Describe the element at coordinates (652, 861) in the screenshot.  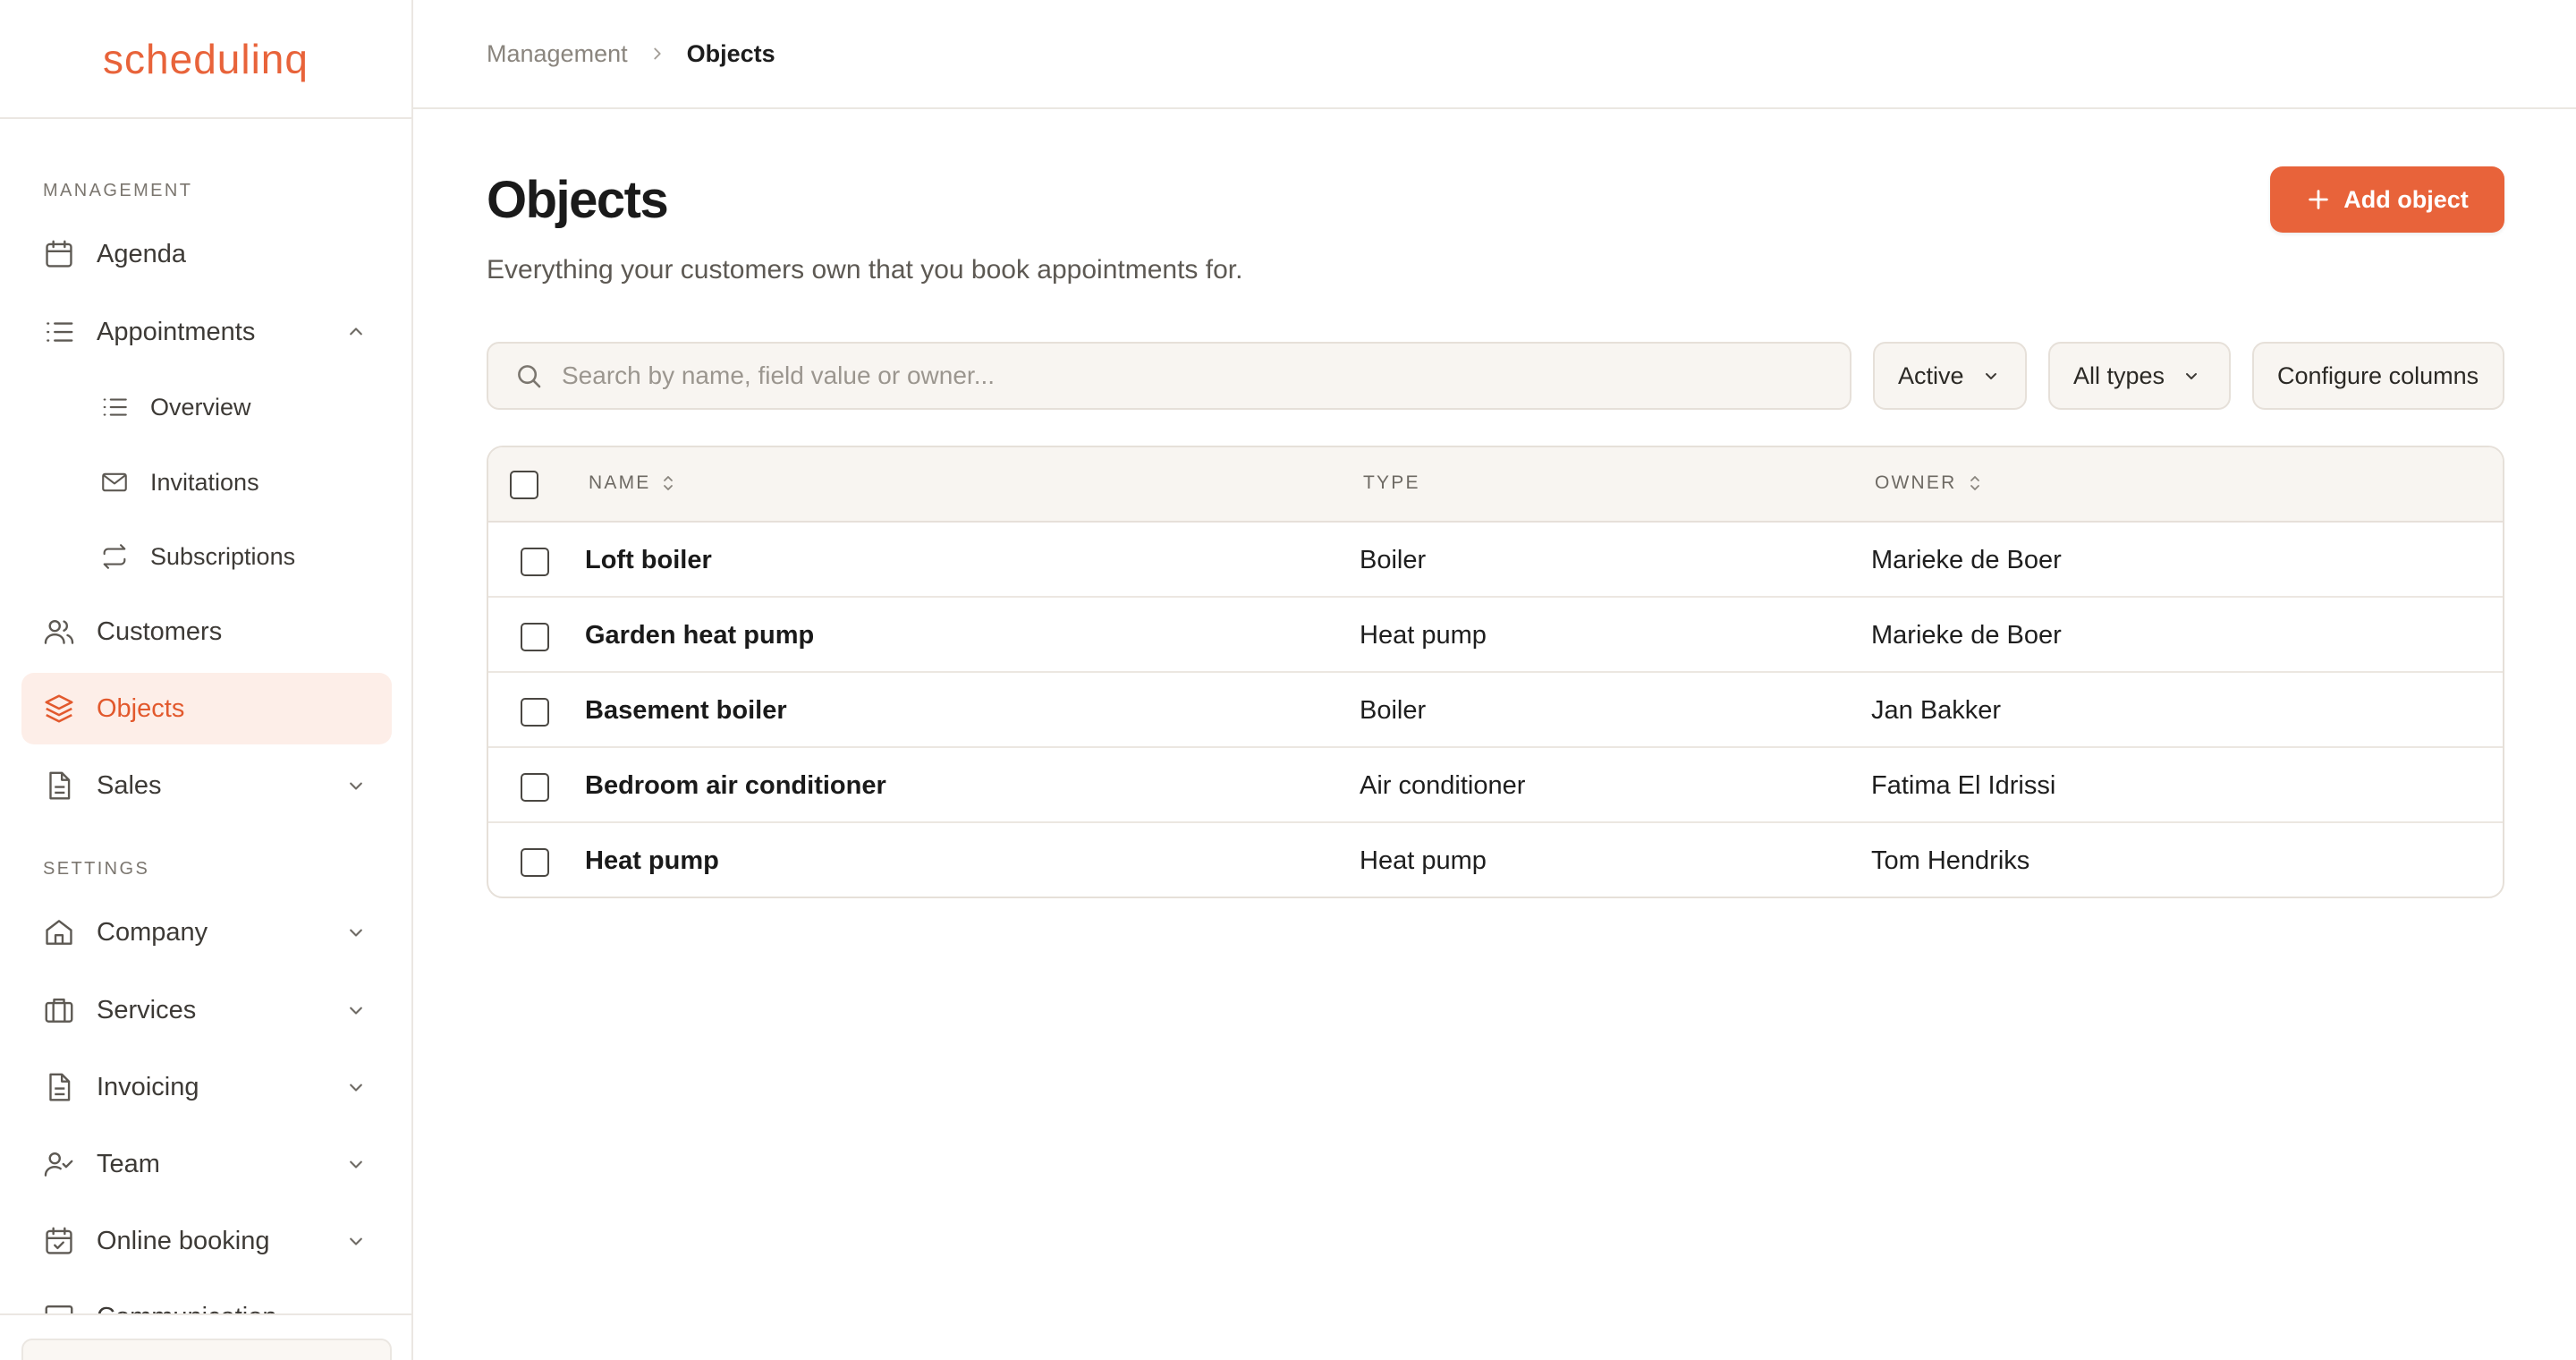
I see `object-name: Heat pump` at that location.